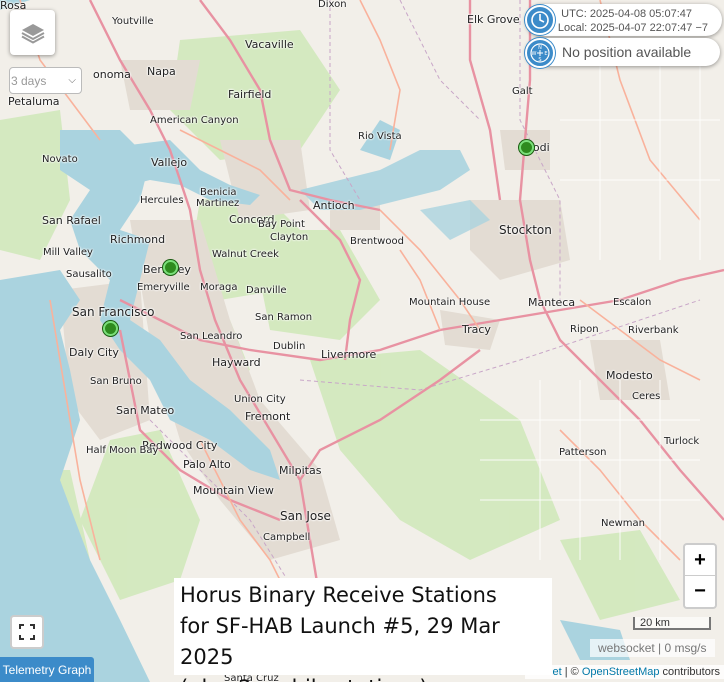 The image size is (724, 682). I want to click on caption-line-1: Horus Binary Receive Stations, so click(338, 595).